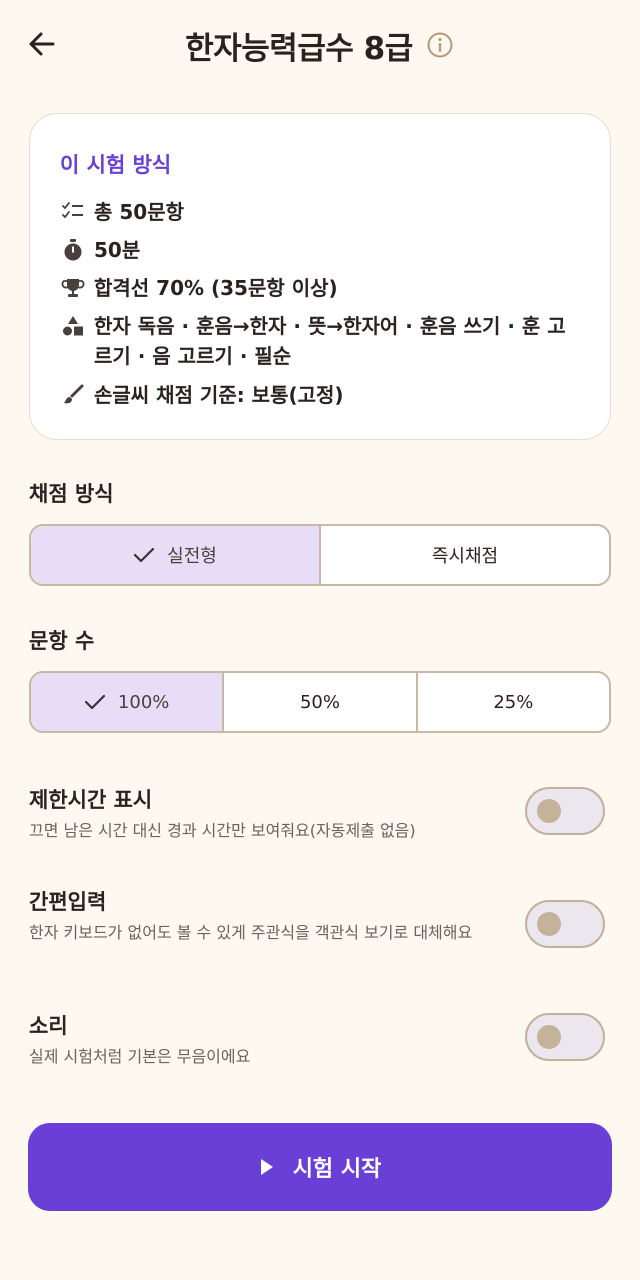  I want to click on time-limit-toggle, so click(565, 811).